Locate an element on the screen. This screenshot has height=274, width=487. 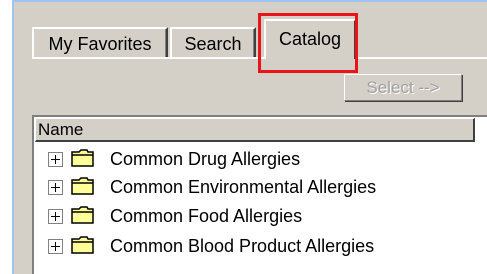
list-item: Common Blood Product Allergies is located at coordinates (258, 247).